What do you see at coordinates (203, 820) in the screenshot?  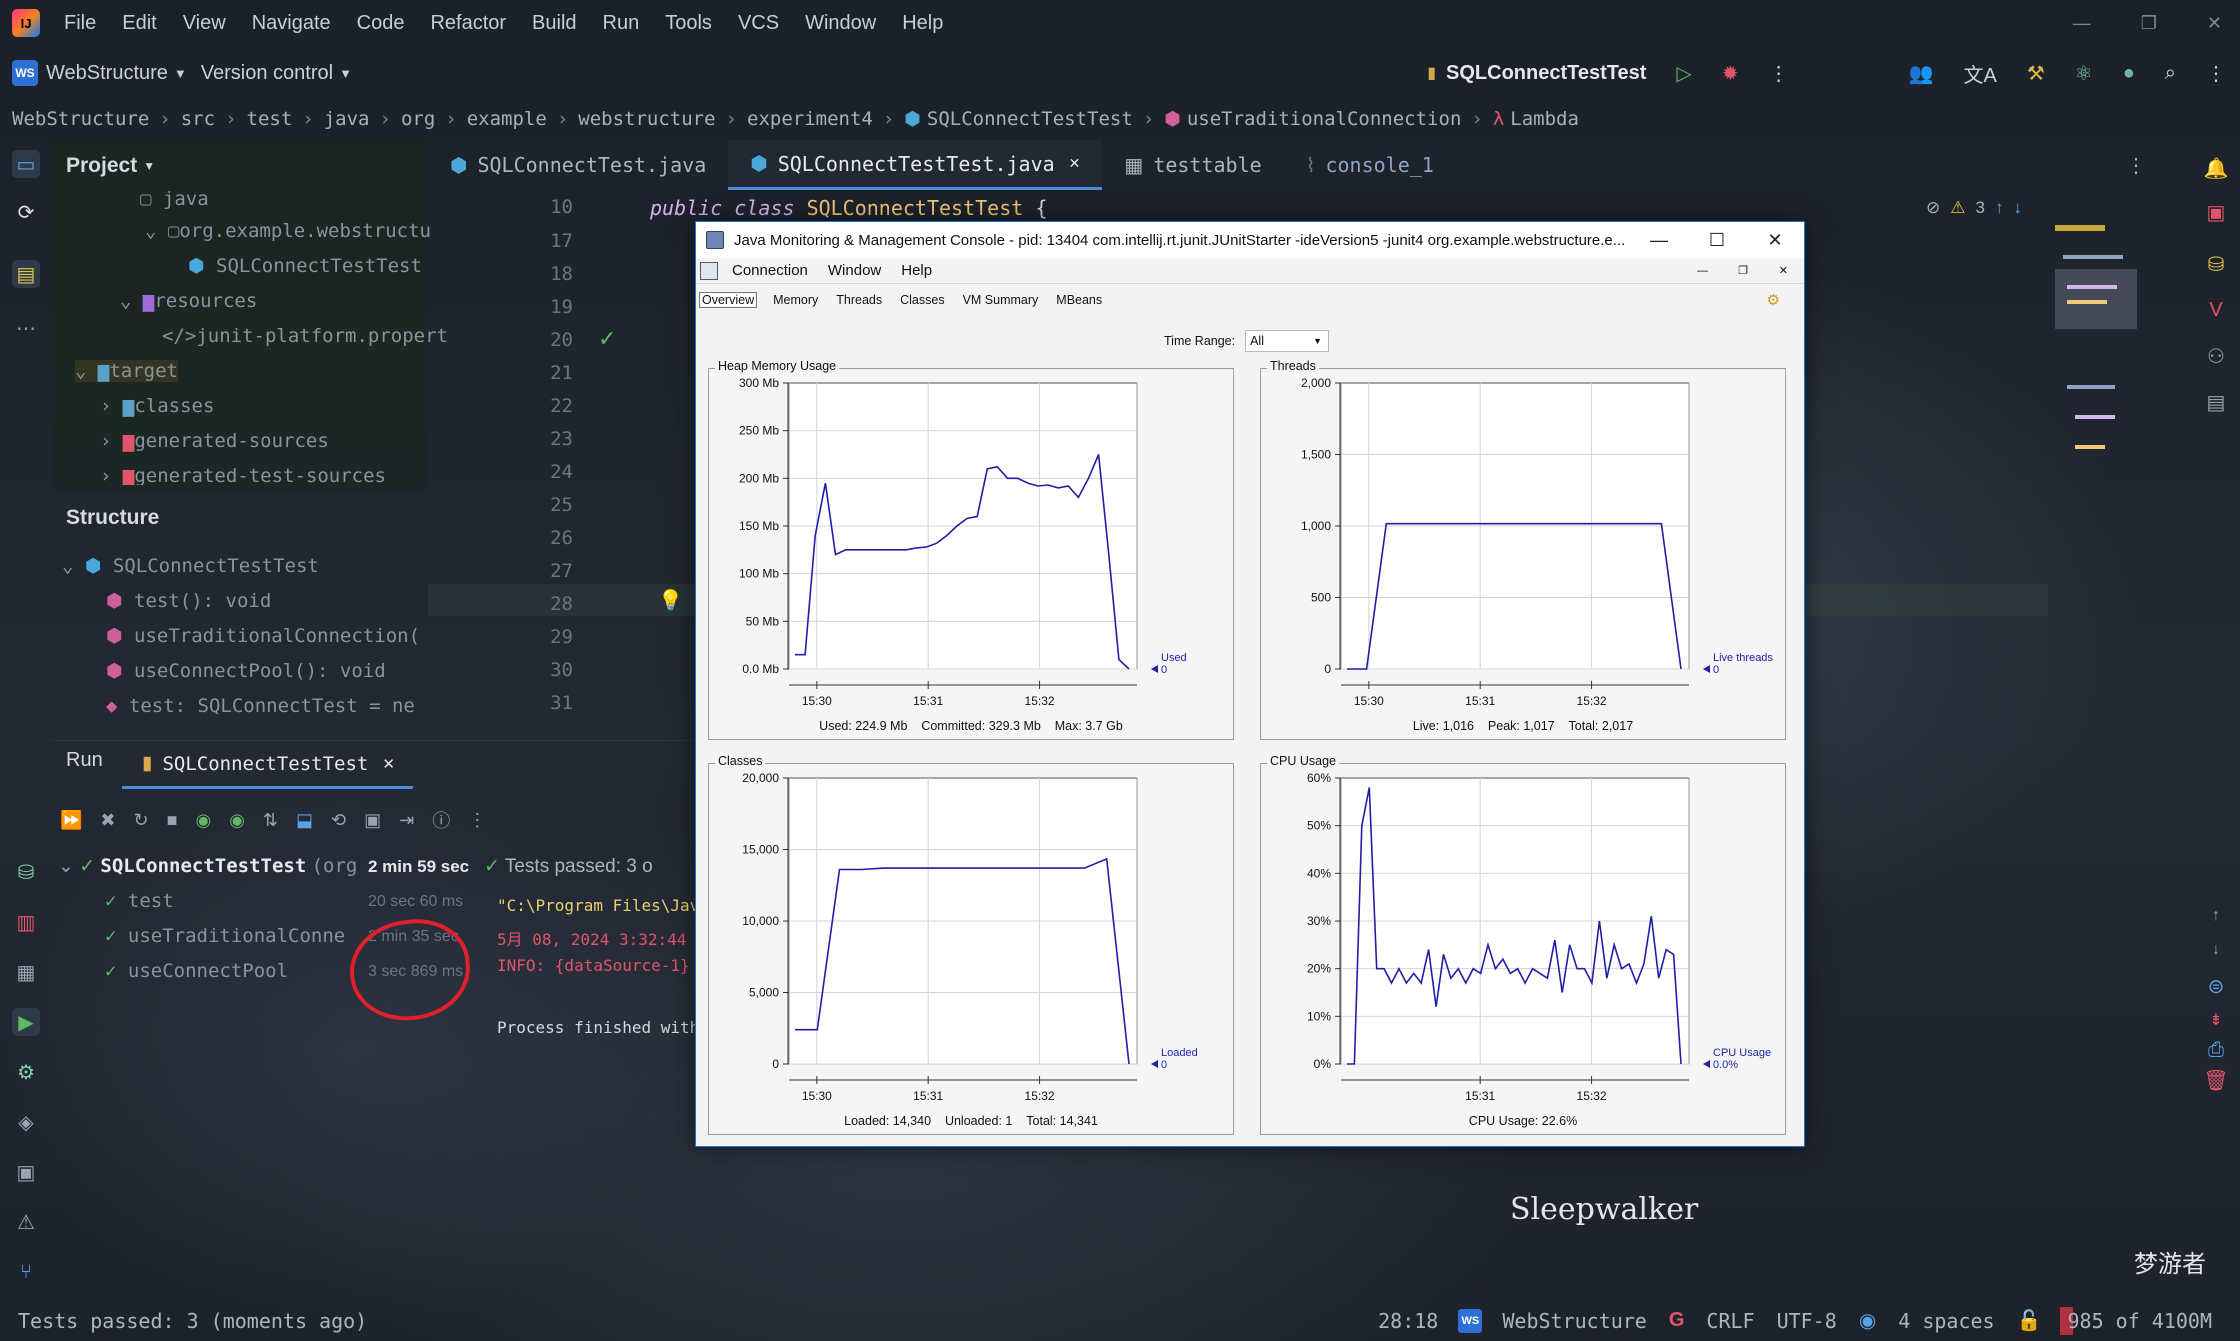 I see `show-passed-icon: ◉` at bounding box center [203, 820].